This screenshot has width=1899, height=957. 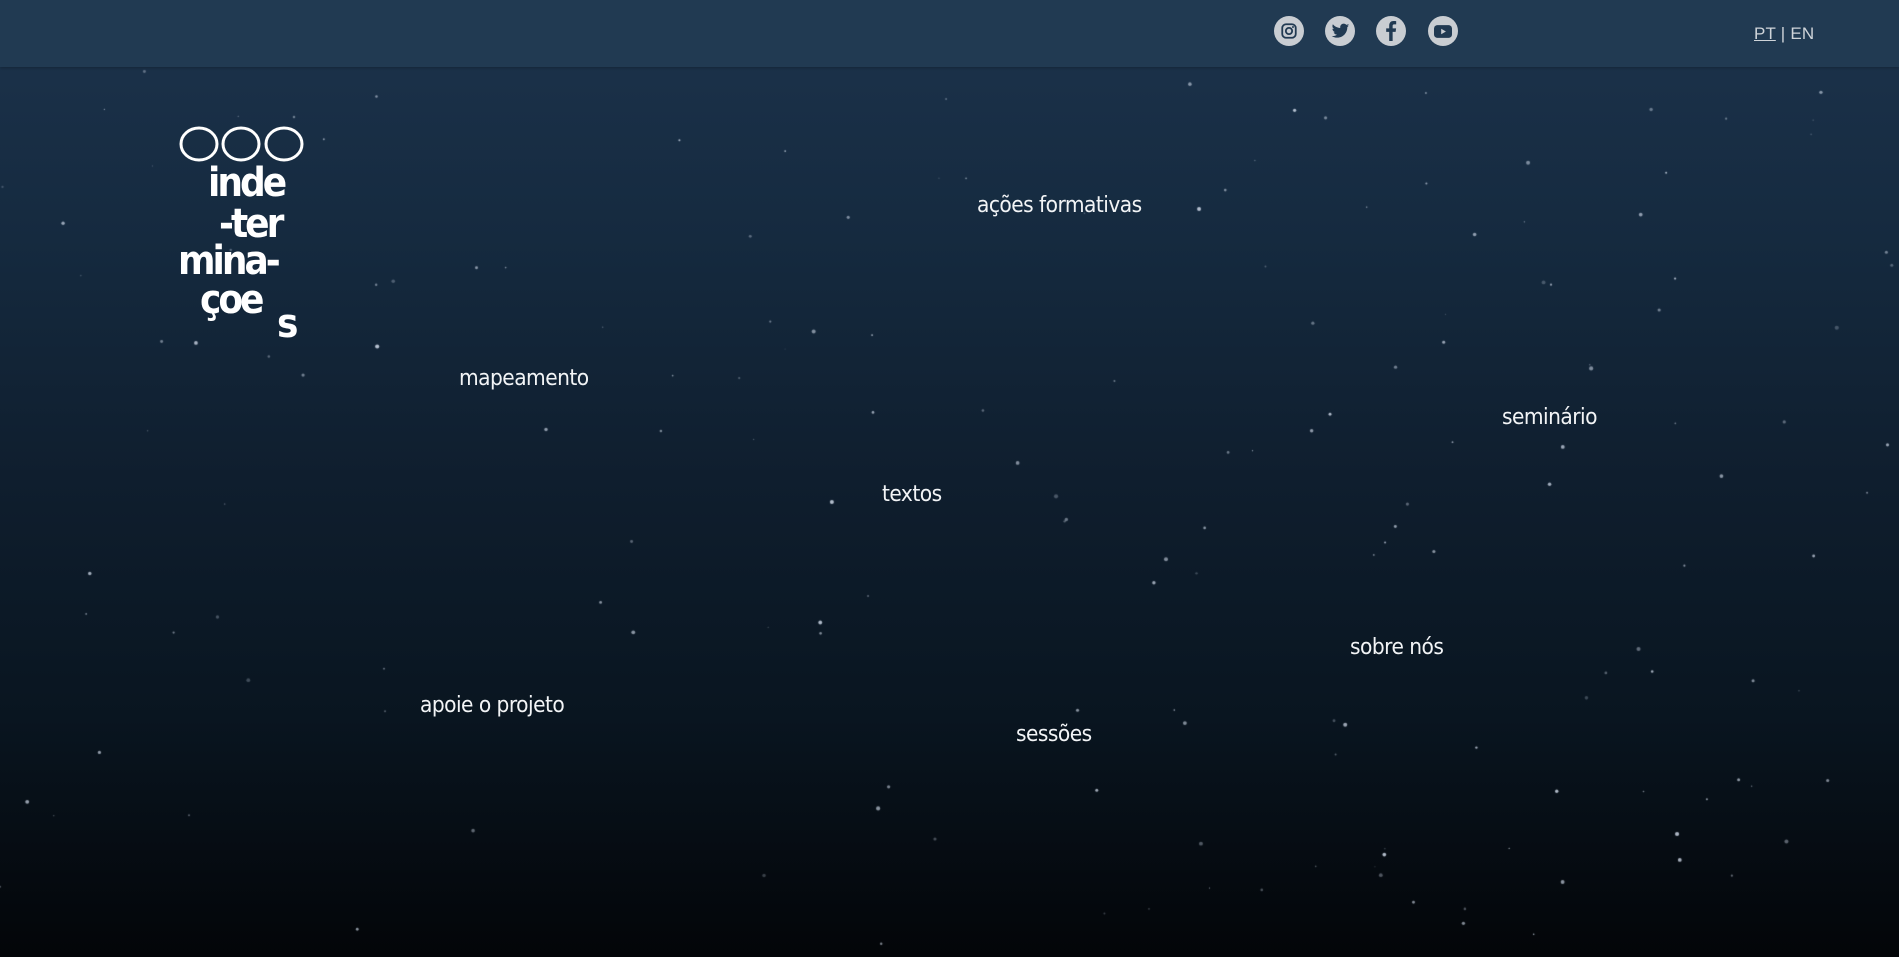 I want to click on lang-pt-link: PT, so click(x=1765, y=33).